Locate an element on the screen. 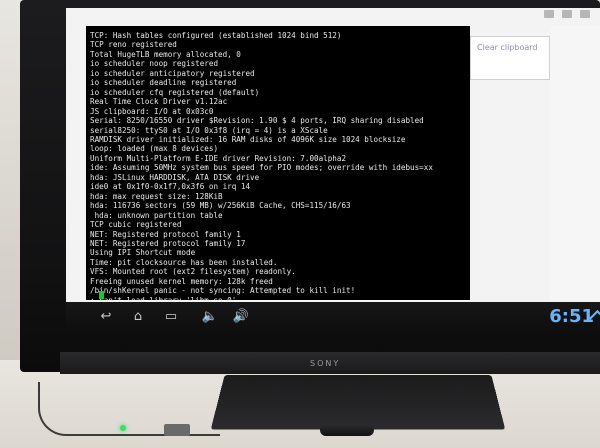  green-led is located at coordinates (123, 428).